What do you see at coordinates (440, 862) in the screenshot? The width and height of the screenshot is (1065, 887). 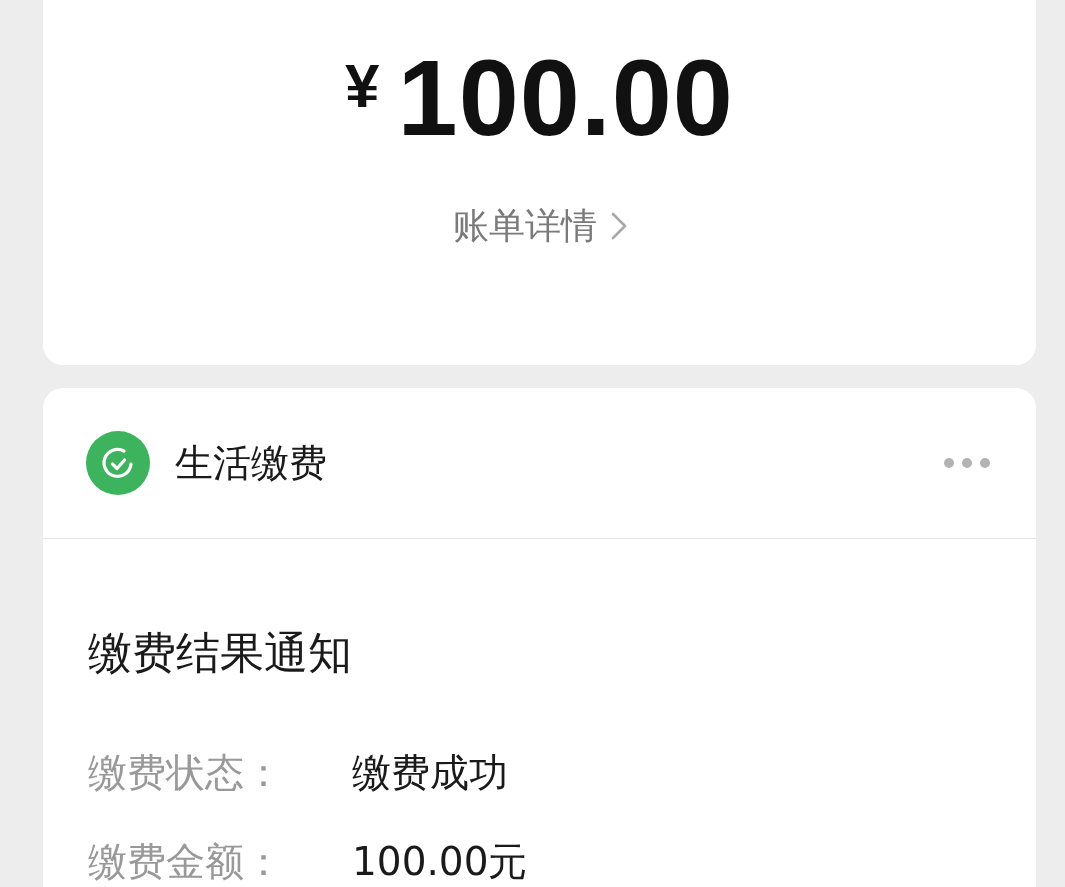 I see `field-value: 100.00元` at bounding box center [440, 862].